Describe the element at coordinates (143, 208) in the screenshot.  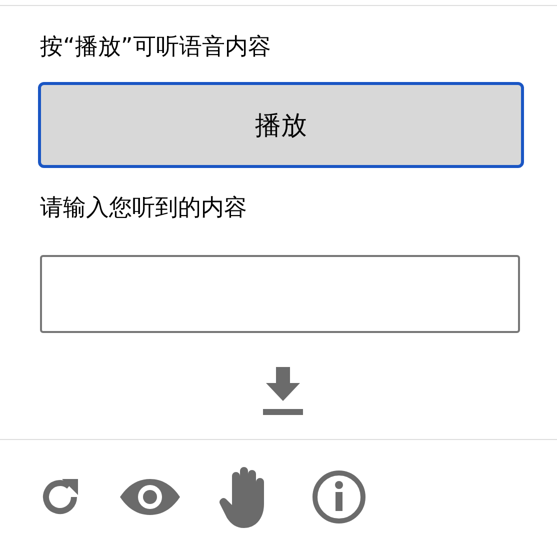
I see `answer-label: 请输入您听到的内容` at that location.